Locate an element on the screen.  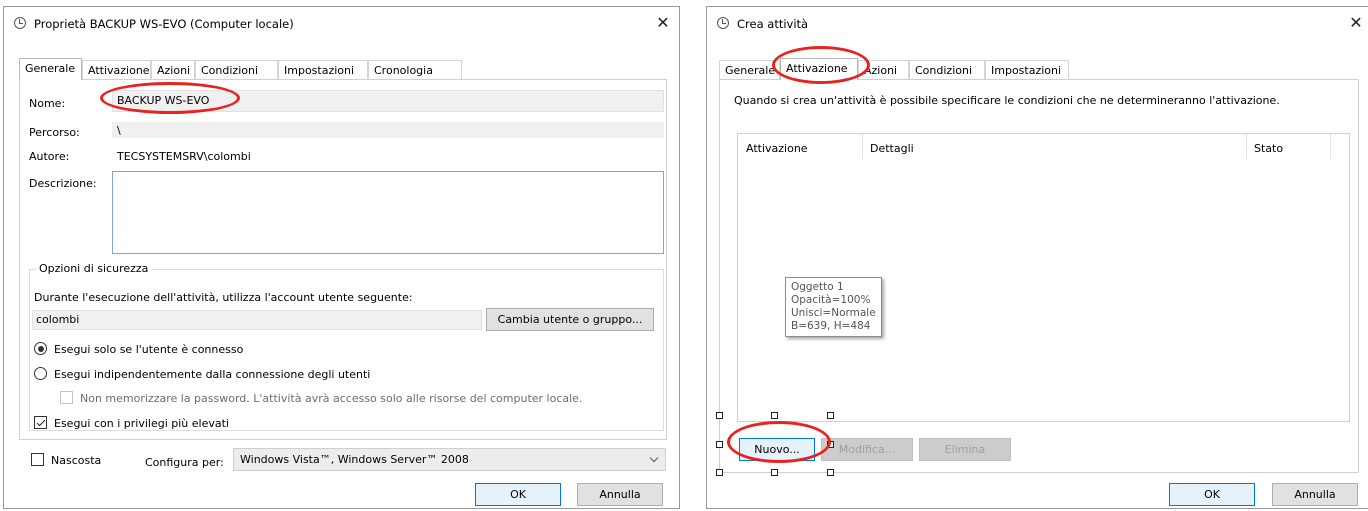
percorso-label: Percorso: is located at coordinates (54, 132).